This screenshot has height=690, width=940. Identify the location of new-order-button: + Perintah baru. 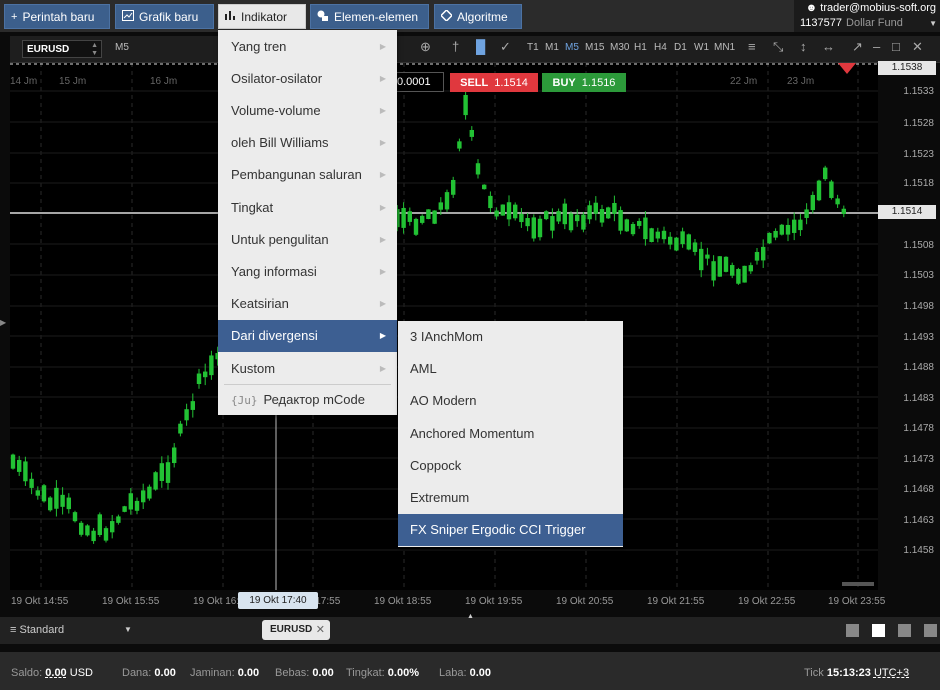
(57, 16).